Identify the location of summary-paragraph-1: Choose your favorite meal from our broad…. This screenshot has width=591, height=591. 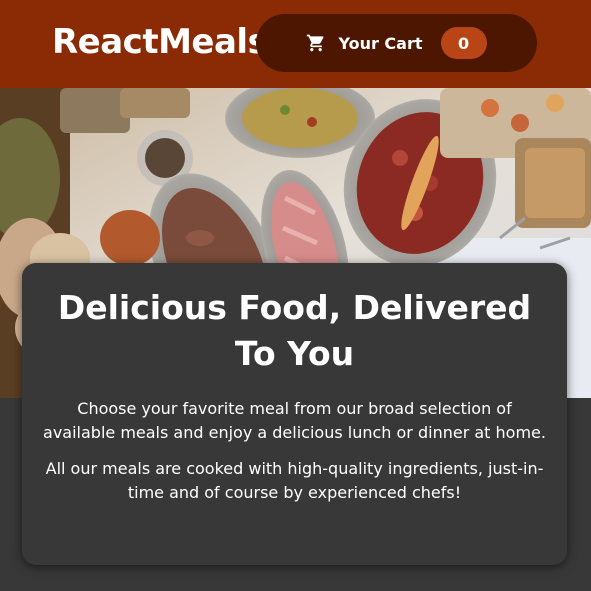
(294, 420).